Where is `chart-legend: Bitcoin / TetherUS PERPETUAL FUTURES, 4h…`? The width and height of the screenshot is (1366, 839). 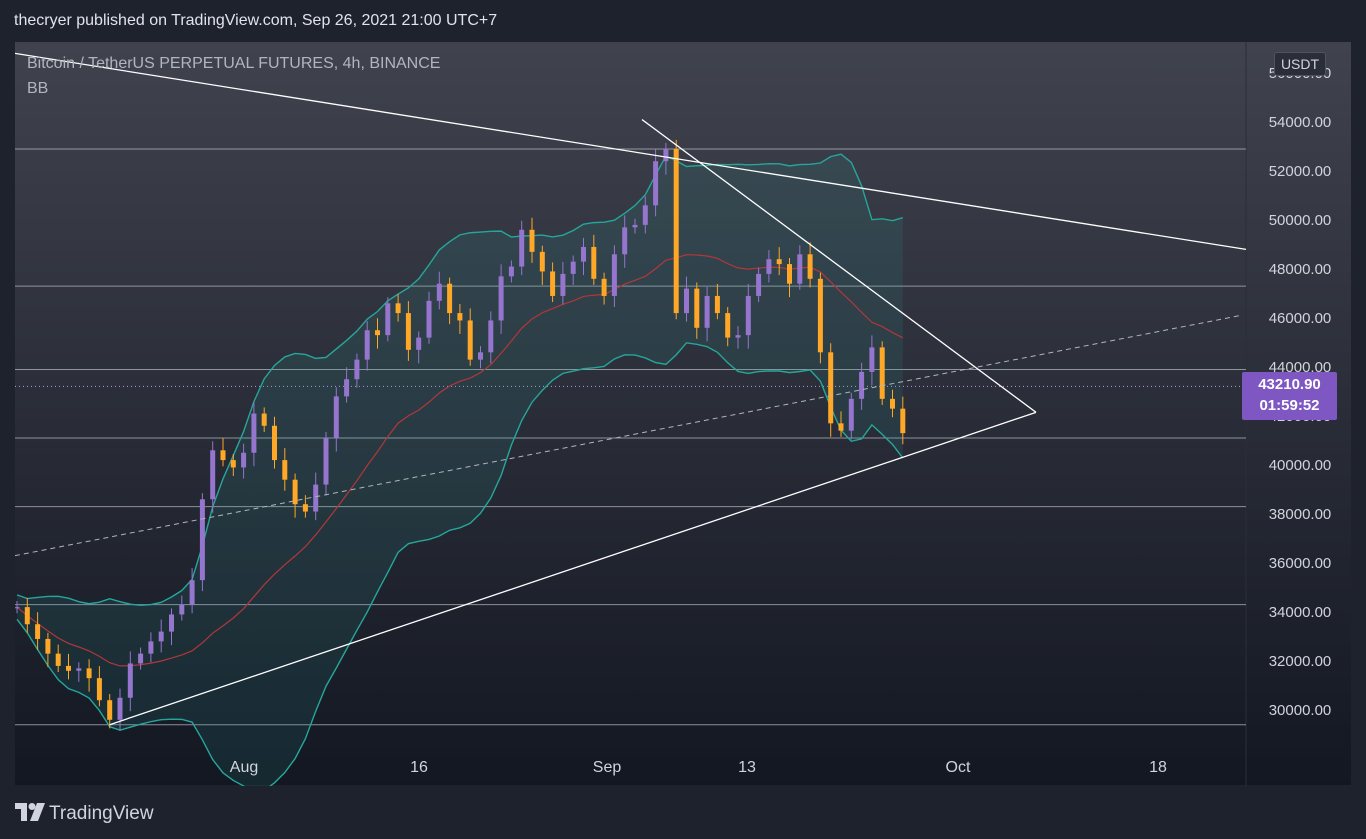
chart-legend: Bitcoin / TetherUS PERPETUAL FUTURES, 4h… is located at coordinates (233, 80).